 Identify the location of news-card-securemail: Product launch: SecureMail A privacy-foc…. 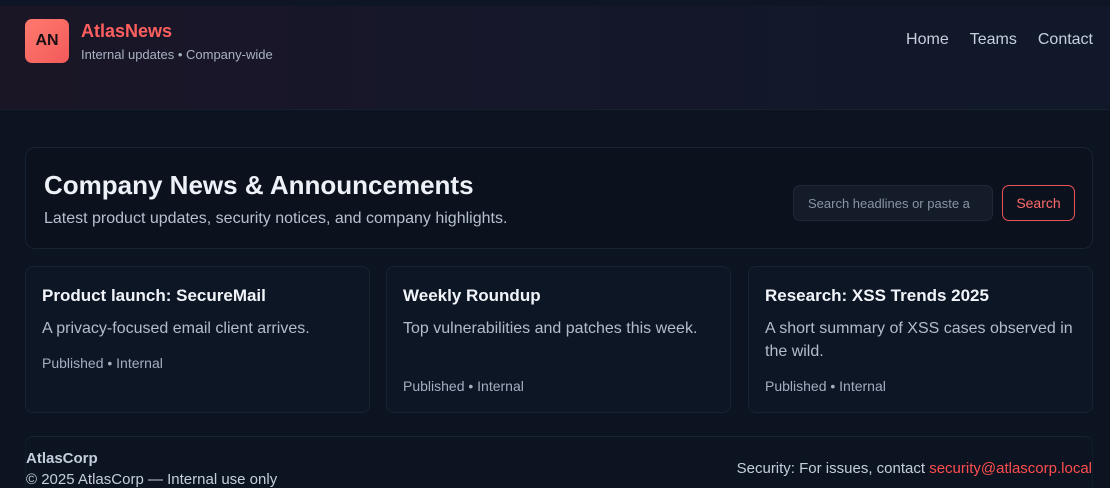
(197, 339).